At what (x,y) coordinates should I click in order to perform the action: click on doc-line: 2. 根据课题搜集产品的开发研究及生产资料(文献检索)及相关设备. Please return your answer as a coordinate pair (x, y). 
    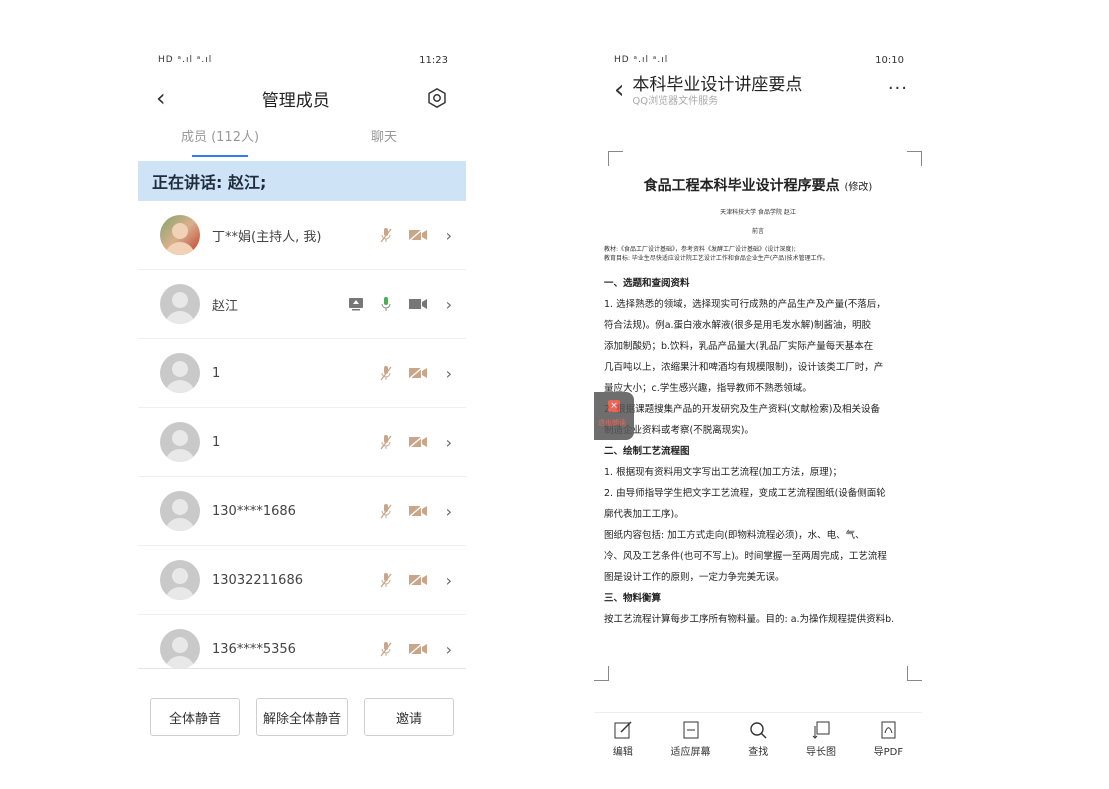
    Looking at the image, I should click on (742, 409).